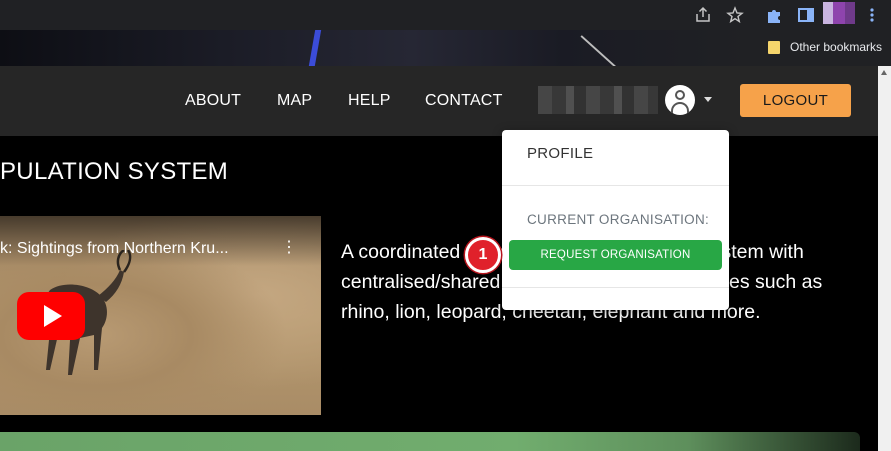 The height and width of the screenshot is (451, 891). I want to click on step-number-badge: 1, so click(483, 255).